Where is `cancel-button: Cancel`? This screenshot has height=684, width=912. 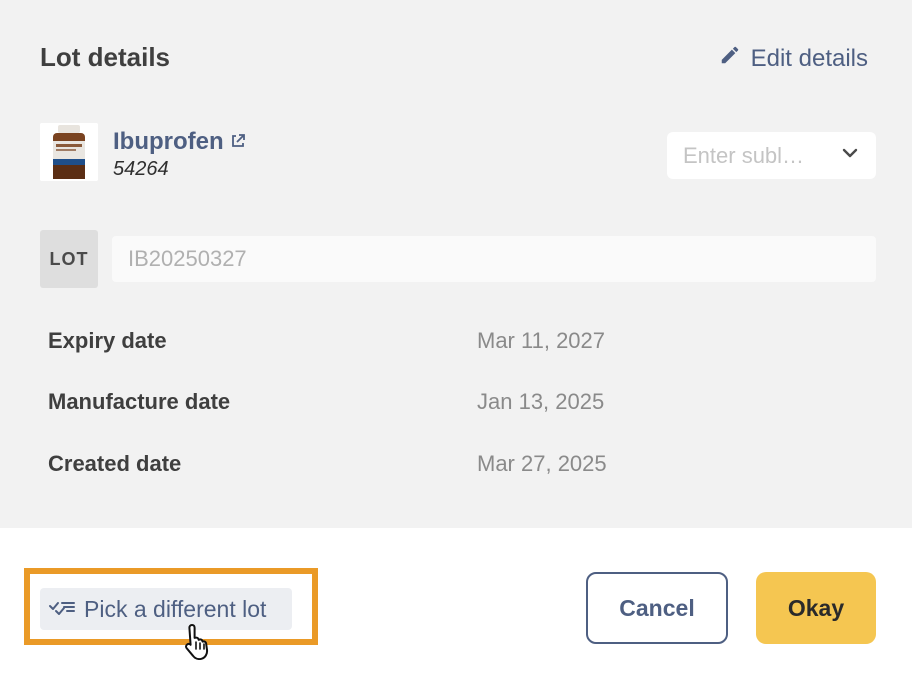 cancel-button: Cancel is located at coordinates (657, 608).